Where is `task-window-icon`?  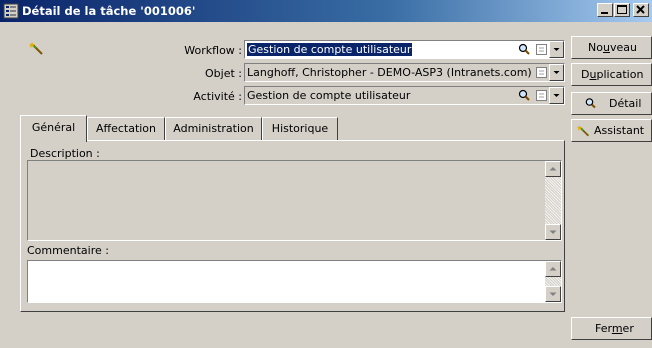
task-window-icon is located at coordinates (11, 11).